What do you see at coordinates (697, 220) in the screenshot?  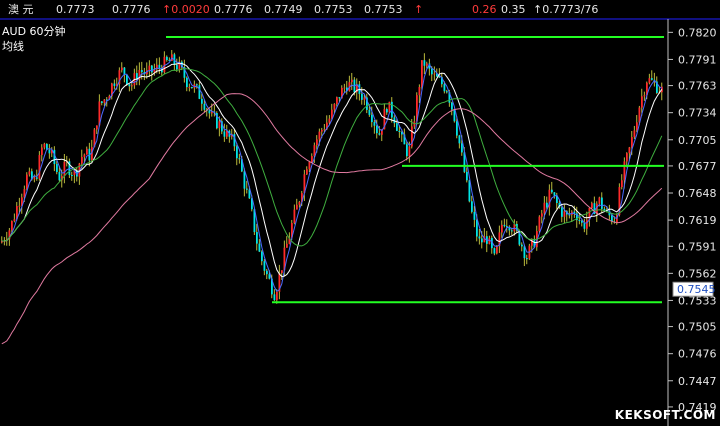 I see `y-tick-label: 0.7619` at bounding box center [697, 220].